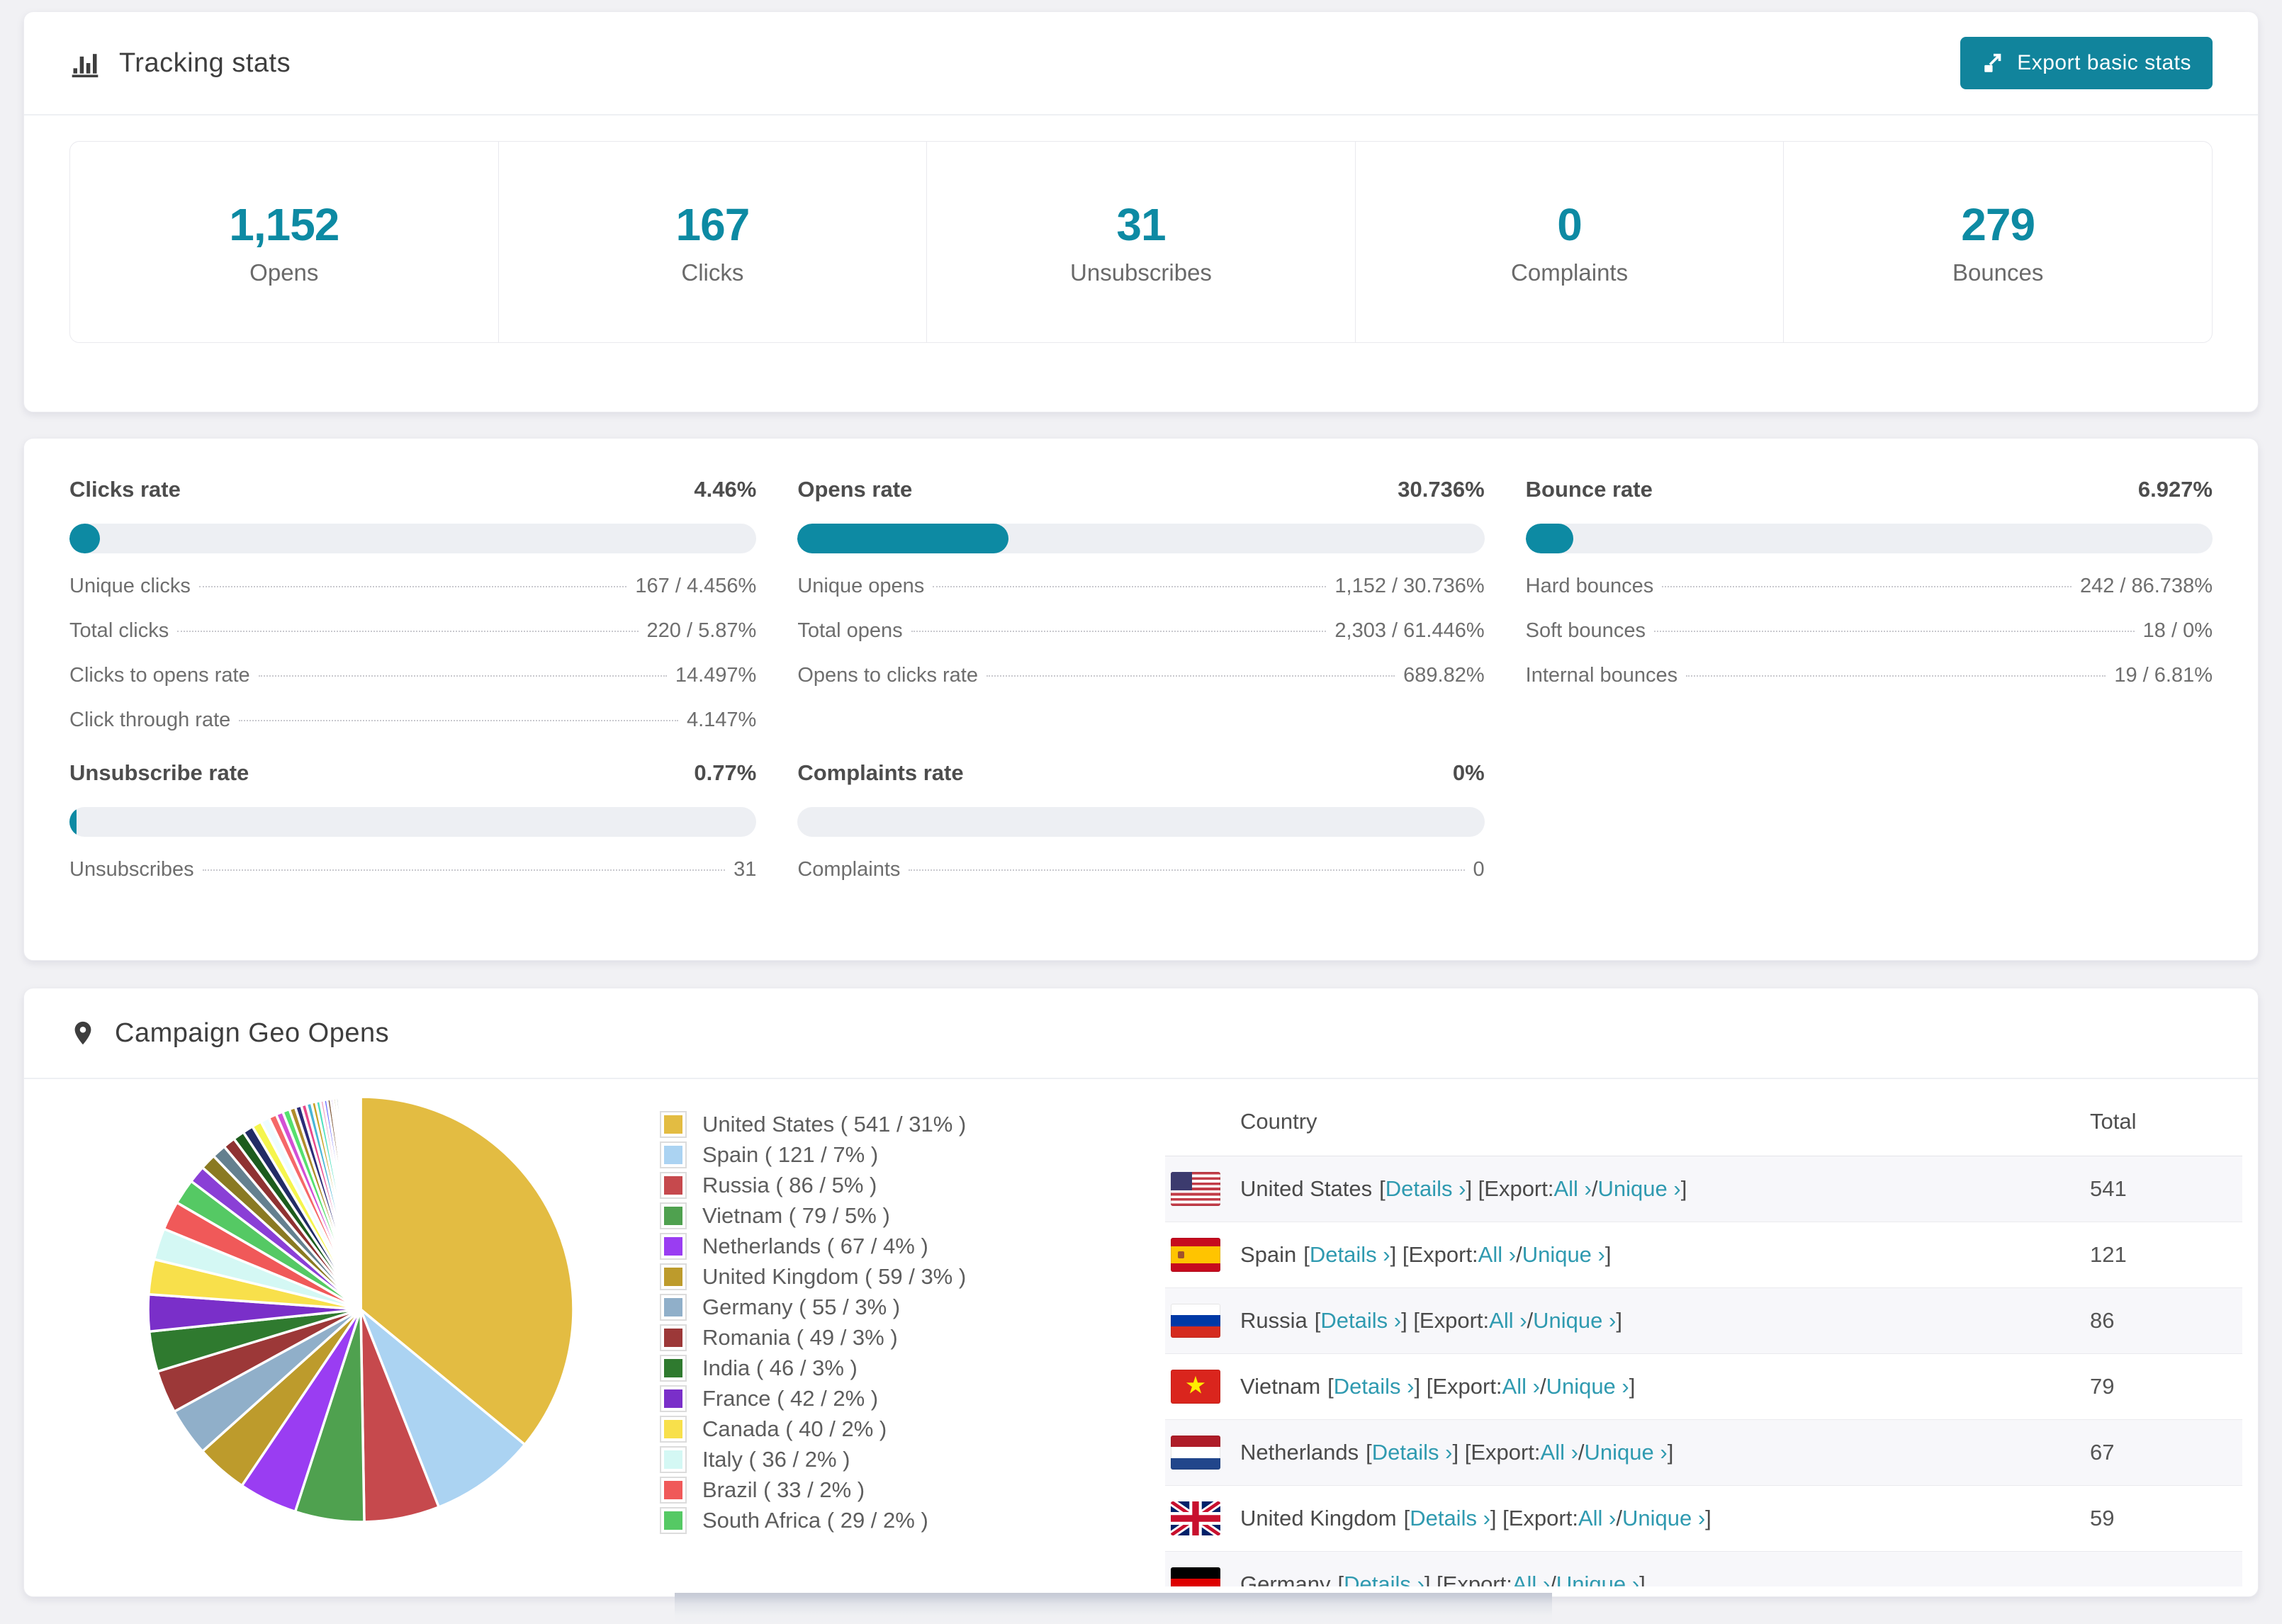 This screenshot has height=1624, width=2282. What do you see at coordinates (2109, 1254) in the screenshot?
I see `total-value: 121` at bounding box center [2109, 1254].